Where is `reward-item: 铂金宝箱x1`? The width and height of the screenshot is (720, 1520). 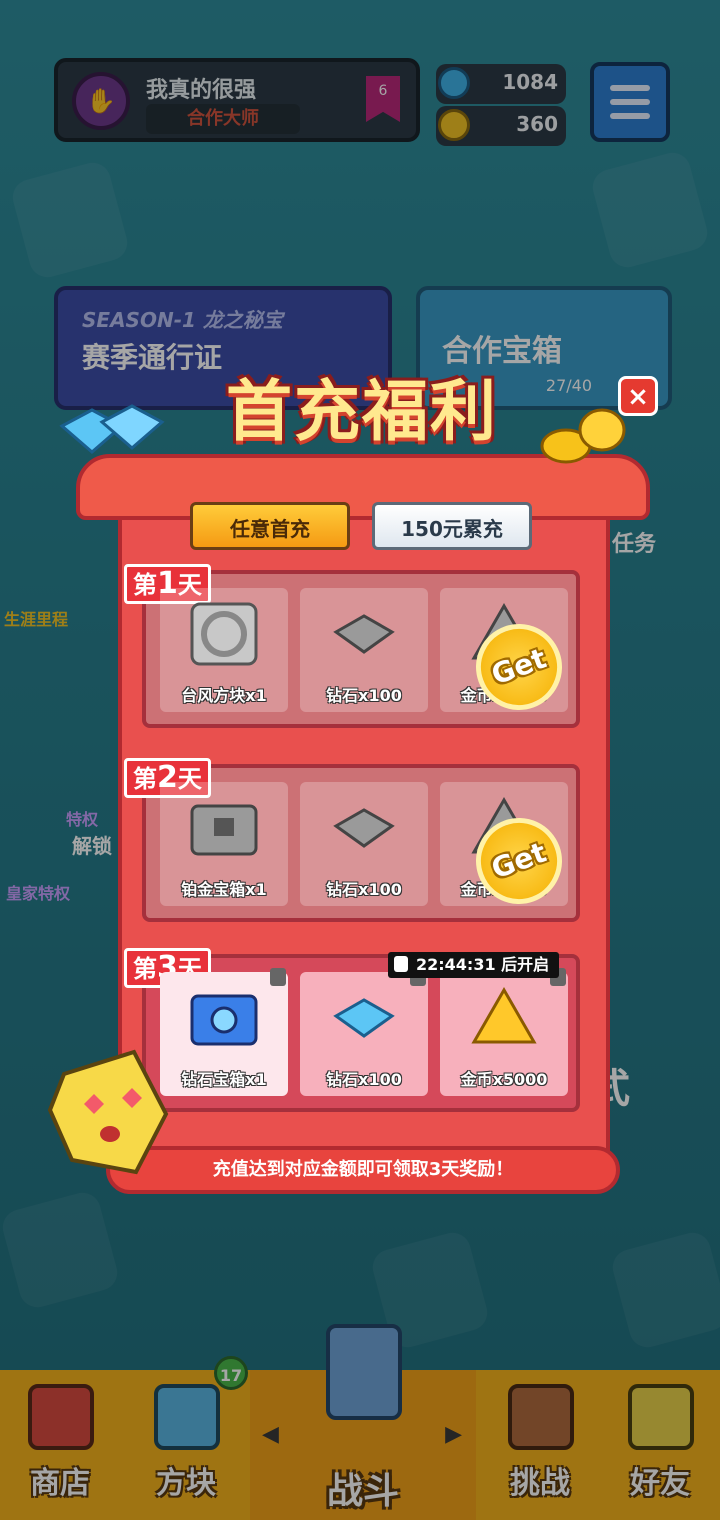
reward-item: 铂金宝箱x1 is located at coordinates (224, 844).